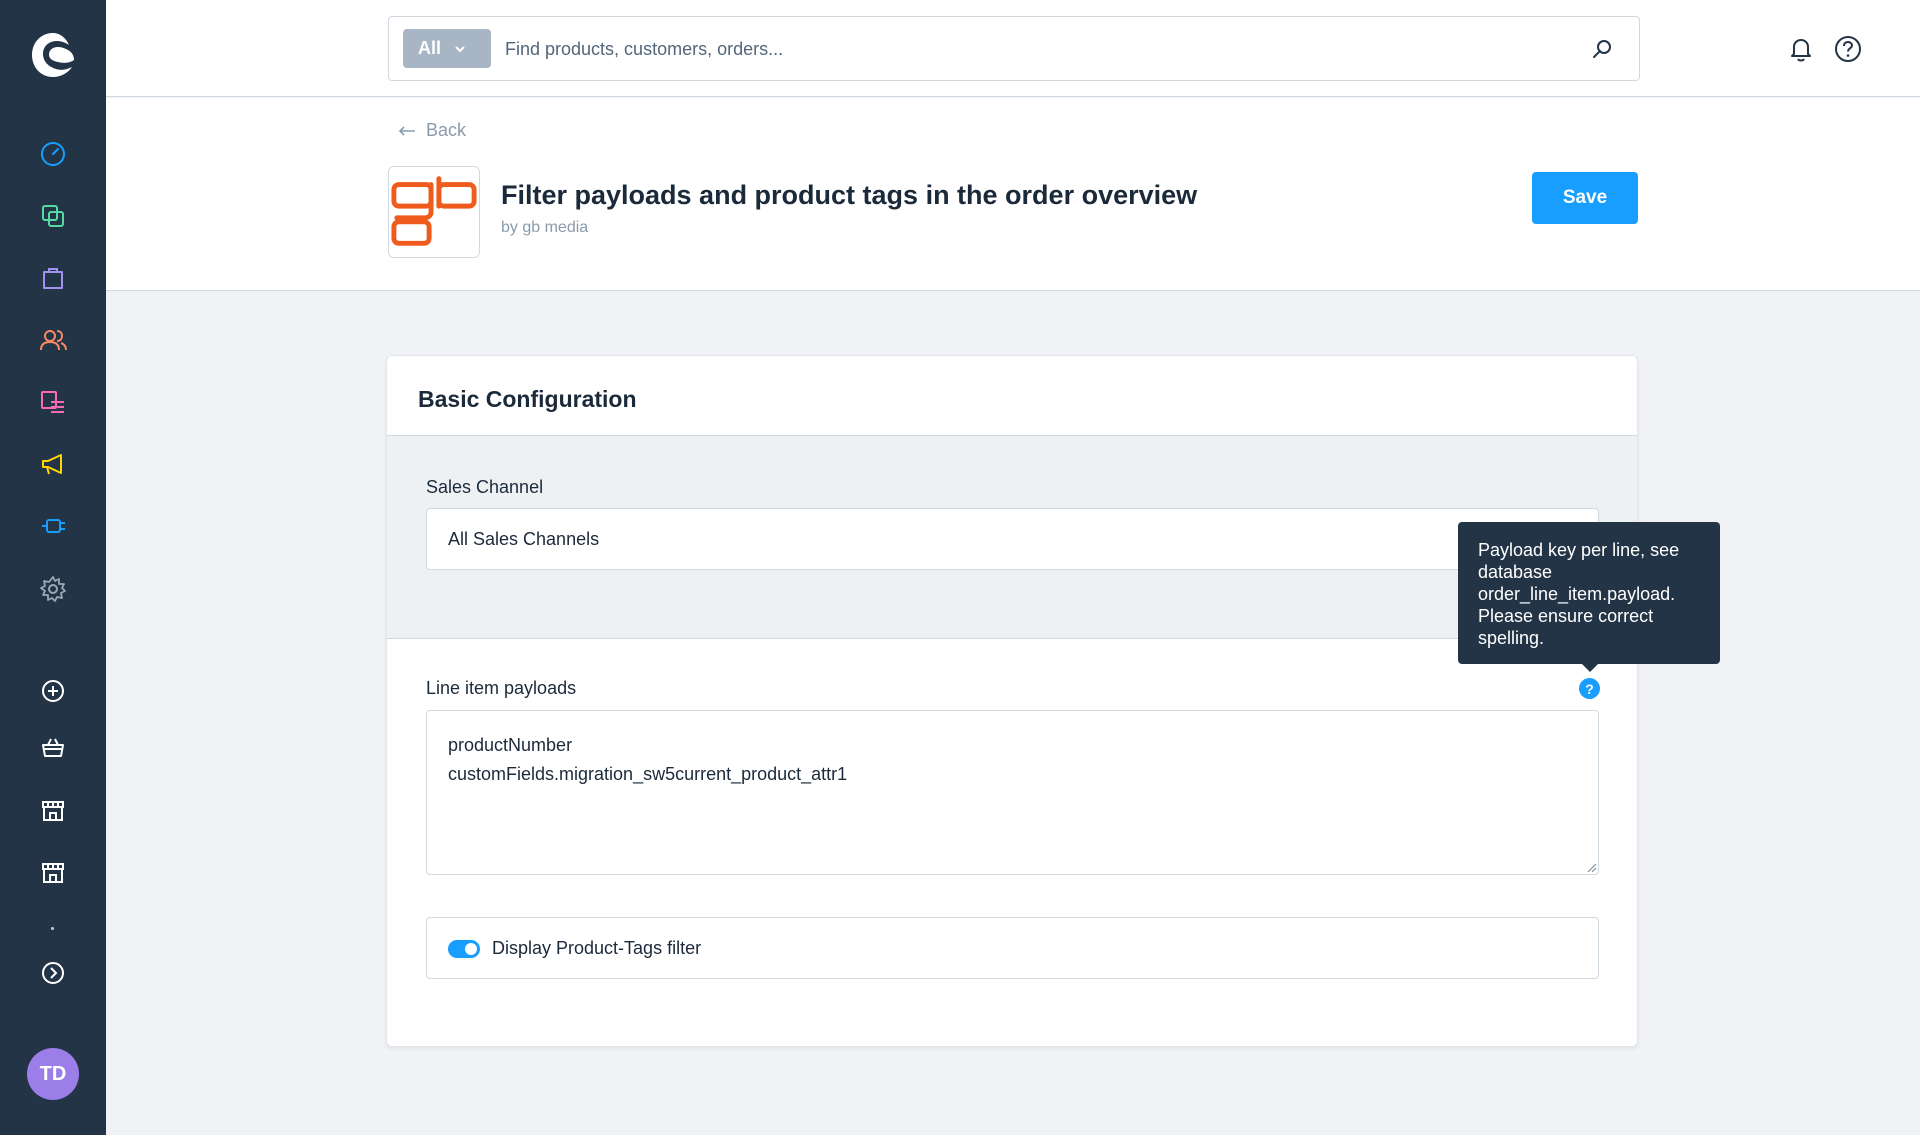 This screenshot has width=1920, height=1135. What do you see at coordinates (53, 973) in the screenshot?
I see `expand-icon` at bounding box center [53, 973].